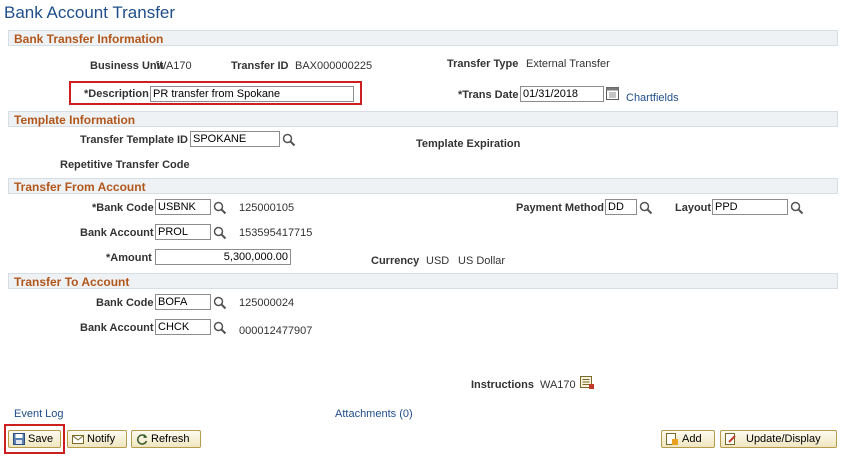 The height and width of the screenshot is (457, 855). Describe the element at coordinates (41, 439) in the screenshot. I see `save-label: Save` at that location.